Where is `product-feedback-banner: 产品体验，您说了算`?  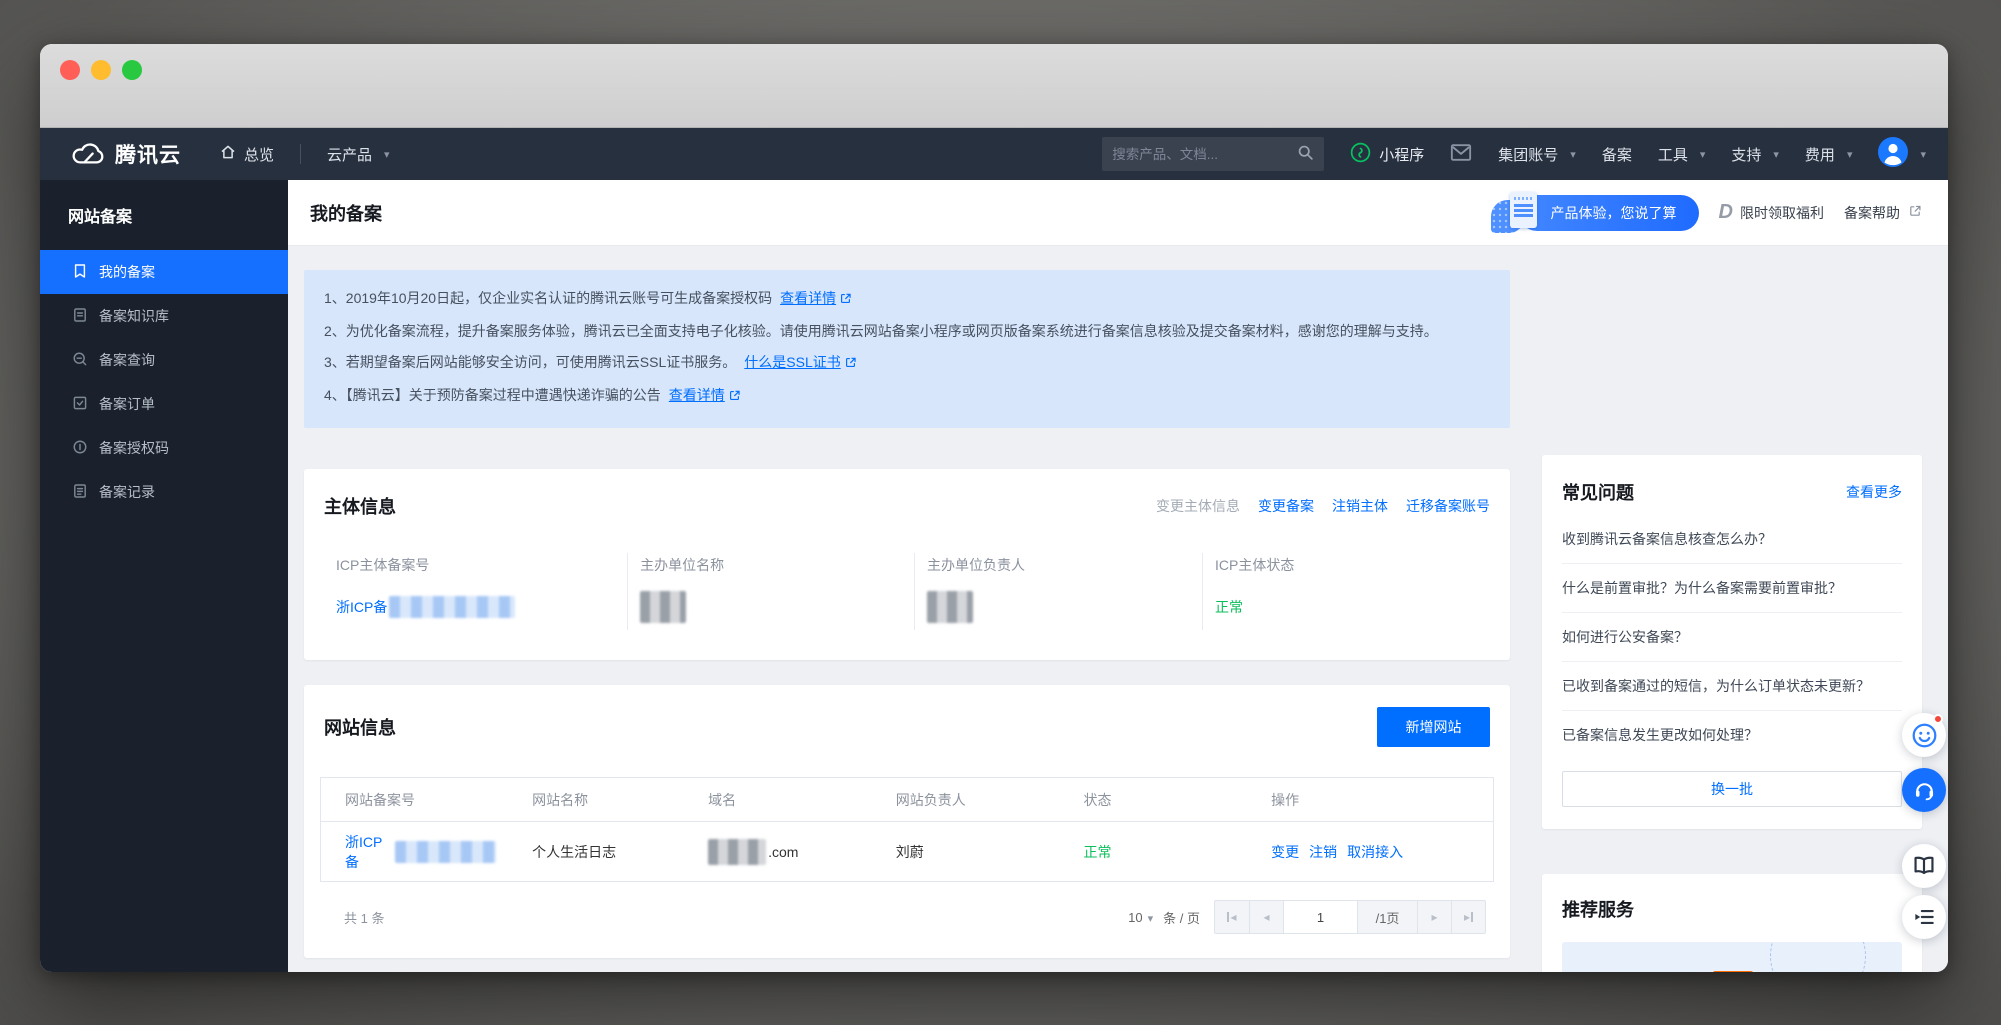
product-feedback-banner: 产品体验，您说了算 is located at coordinates (1594, 212).